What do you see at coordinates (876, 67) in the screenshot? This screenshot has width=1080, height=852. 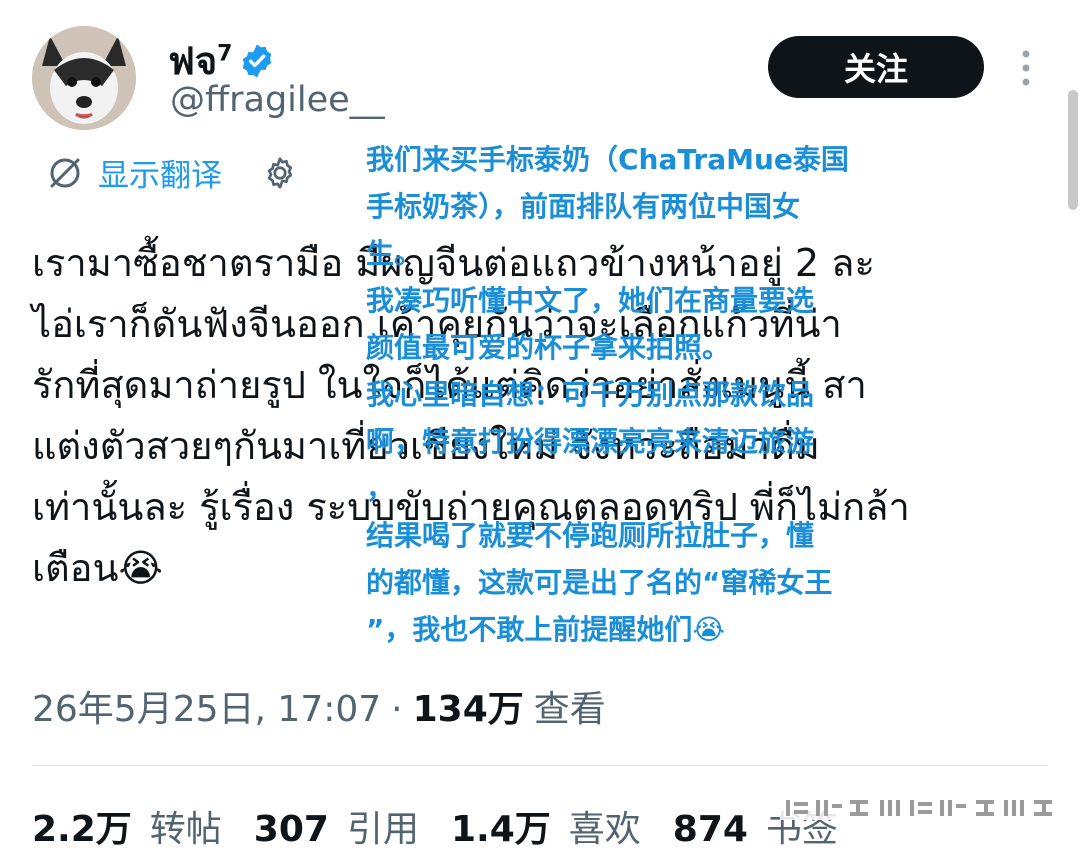 I see `follow-button: 关注` at bounding box center [876, 67].